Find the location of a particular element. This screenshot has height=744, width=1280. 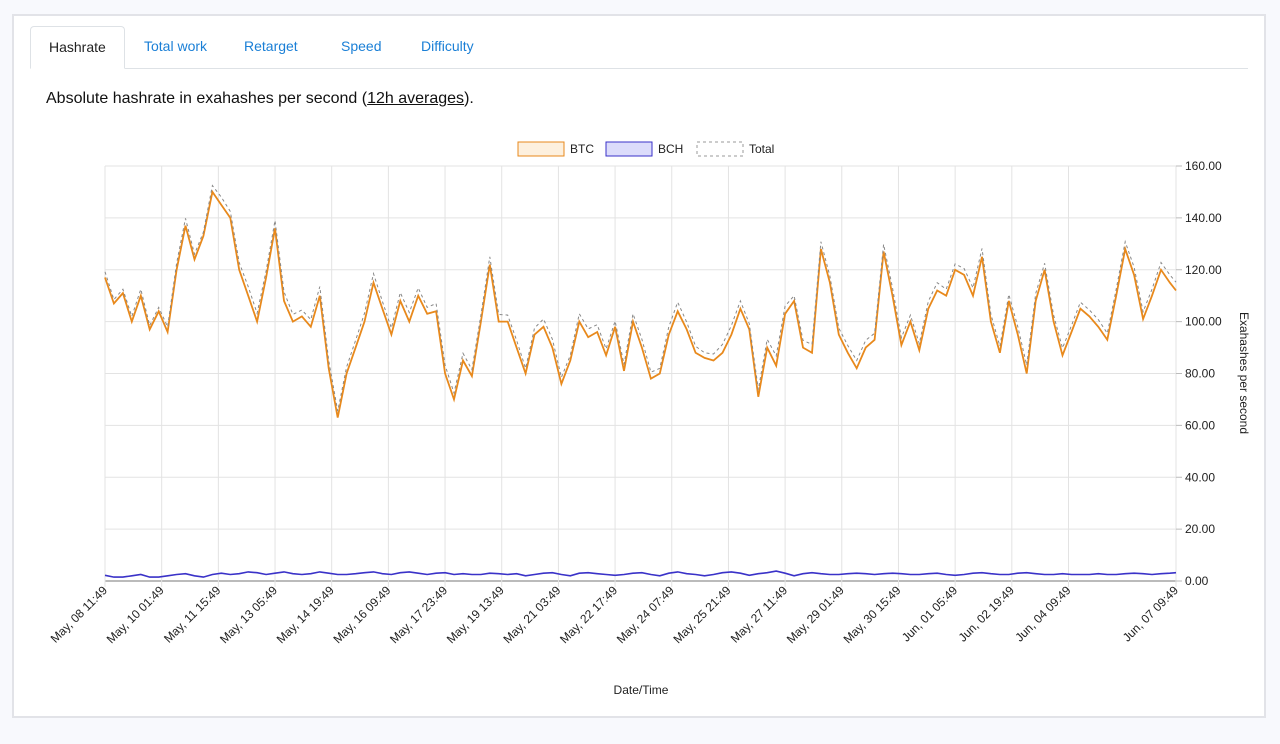

legend: BTC BCH Total is located at coordinates (645, 149).